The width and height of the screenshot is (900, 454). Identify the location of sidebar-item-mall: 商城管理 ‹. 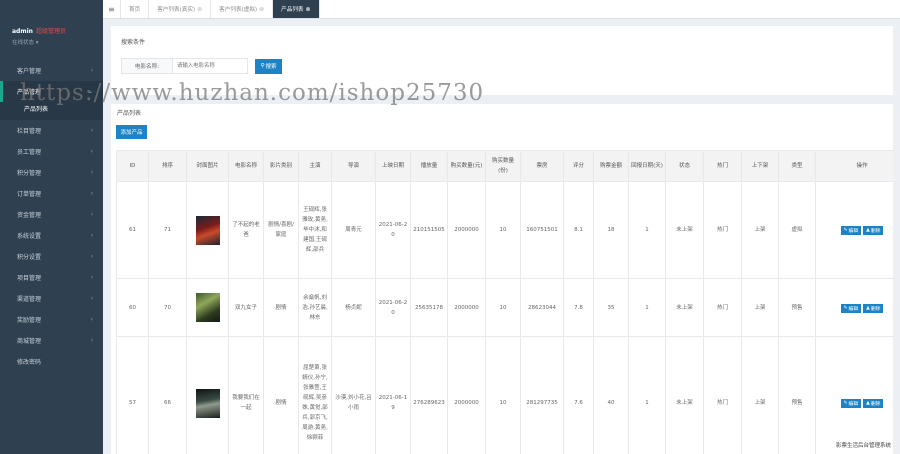
(51, 340).